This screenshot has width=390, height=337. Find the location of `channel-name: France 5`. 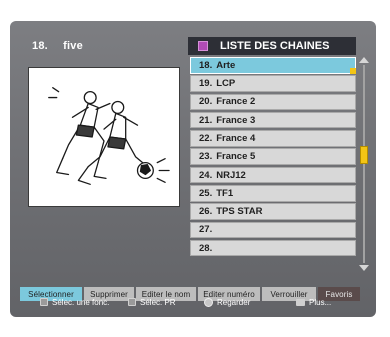

channel-name: France 5 is located at coordinates (236, 157).